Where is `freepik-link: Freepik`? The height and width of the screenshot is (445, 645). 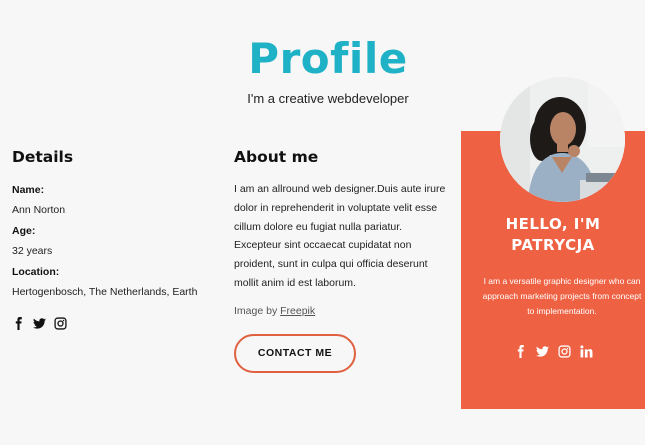
freepik-link: Freepik is located at coordinates (297, 311).